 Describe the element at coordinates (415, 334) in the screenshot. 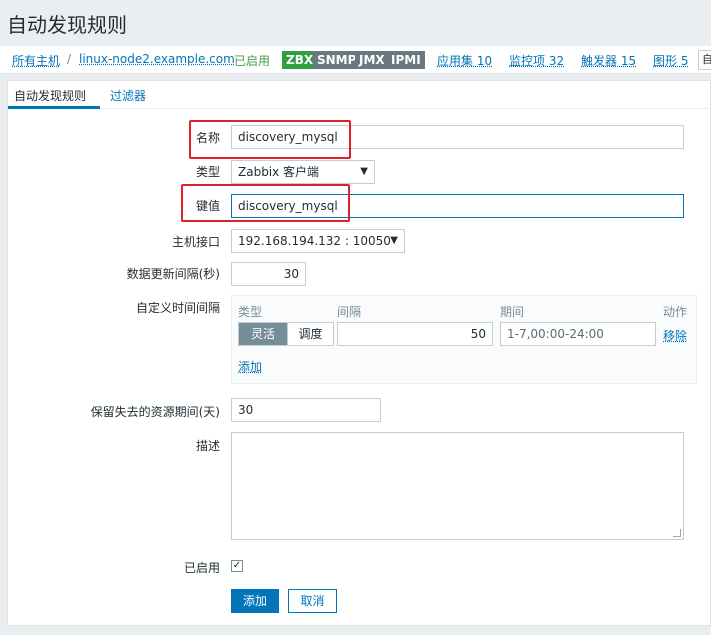

I see `interval-field: 50` at that location.